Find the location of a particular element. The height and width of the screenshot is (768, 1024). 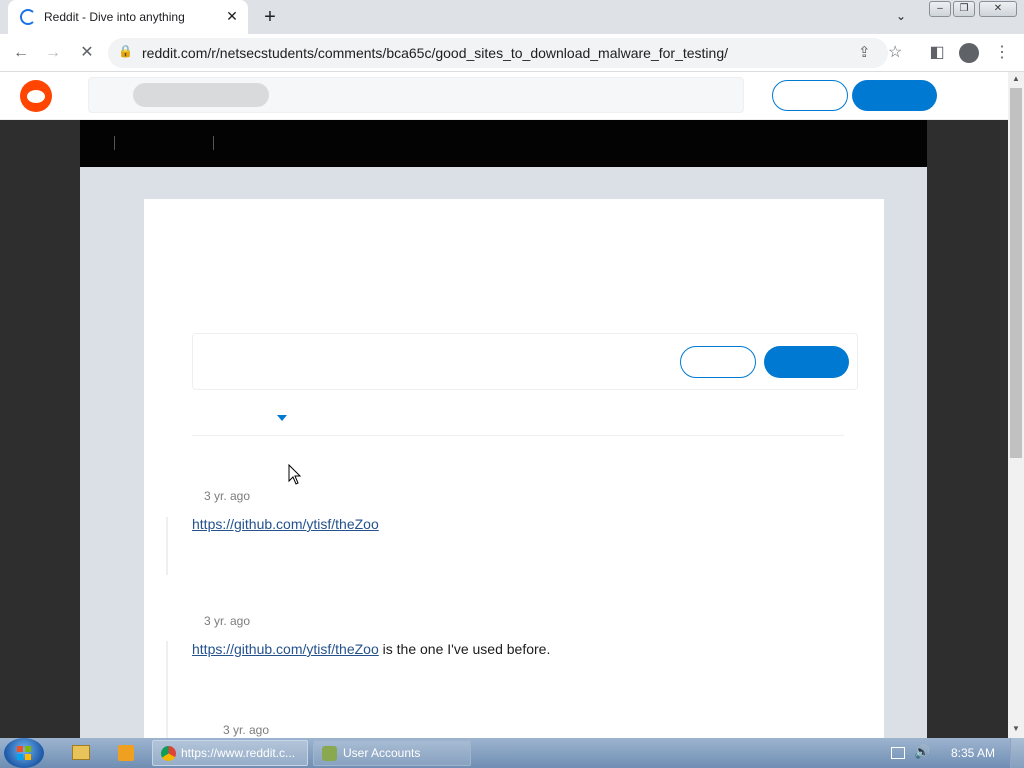

tab-strip: Reddit - Dive into anything ✕ + ⌄ – ❐ ✕ is located at coordinates (512, 17).